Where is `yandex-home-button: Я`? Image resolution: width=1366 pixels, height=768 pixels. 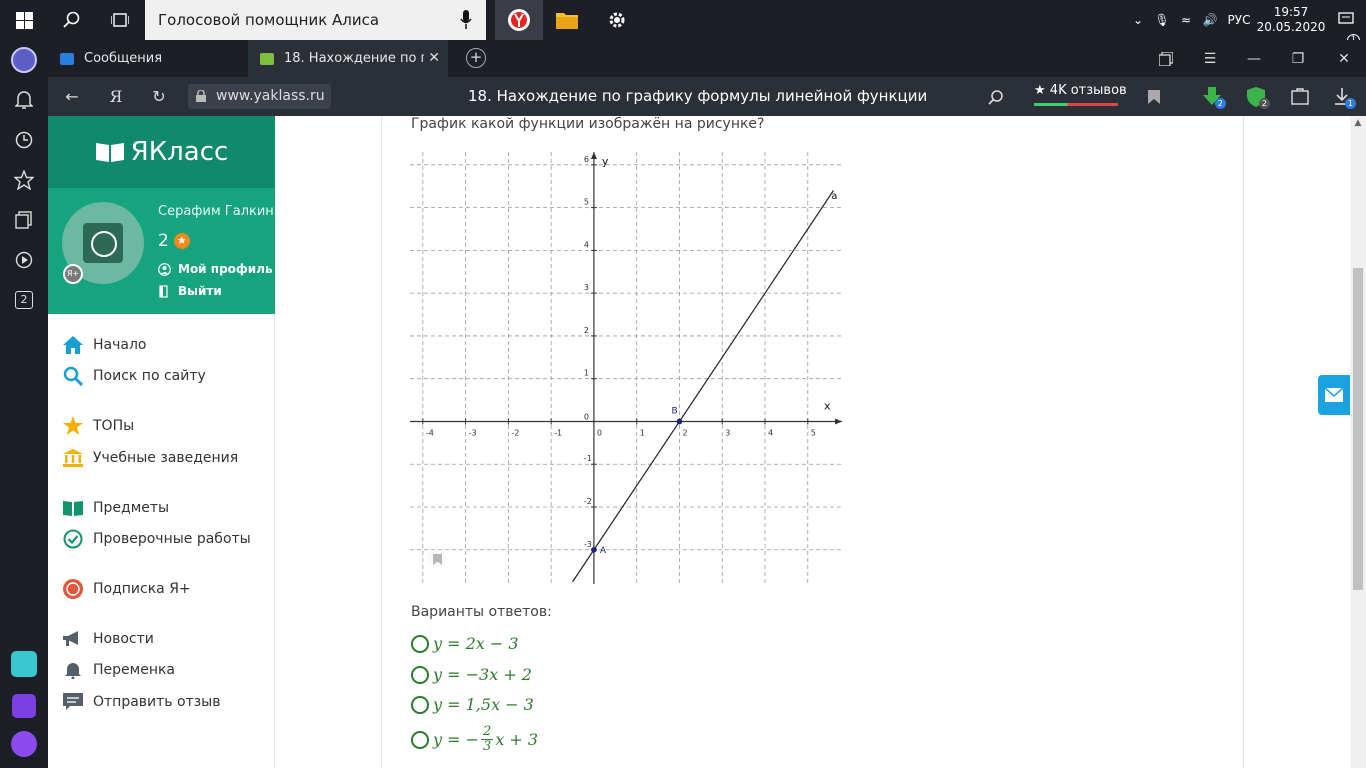
yandex-home-button: Я is located at coordinates (116, 96).